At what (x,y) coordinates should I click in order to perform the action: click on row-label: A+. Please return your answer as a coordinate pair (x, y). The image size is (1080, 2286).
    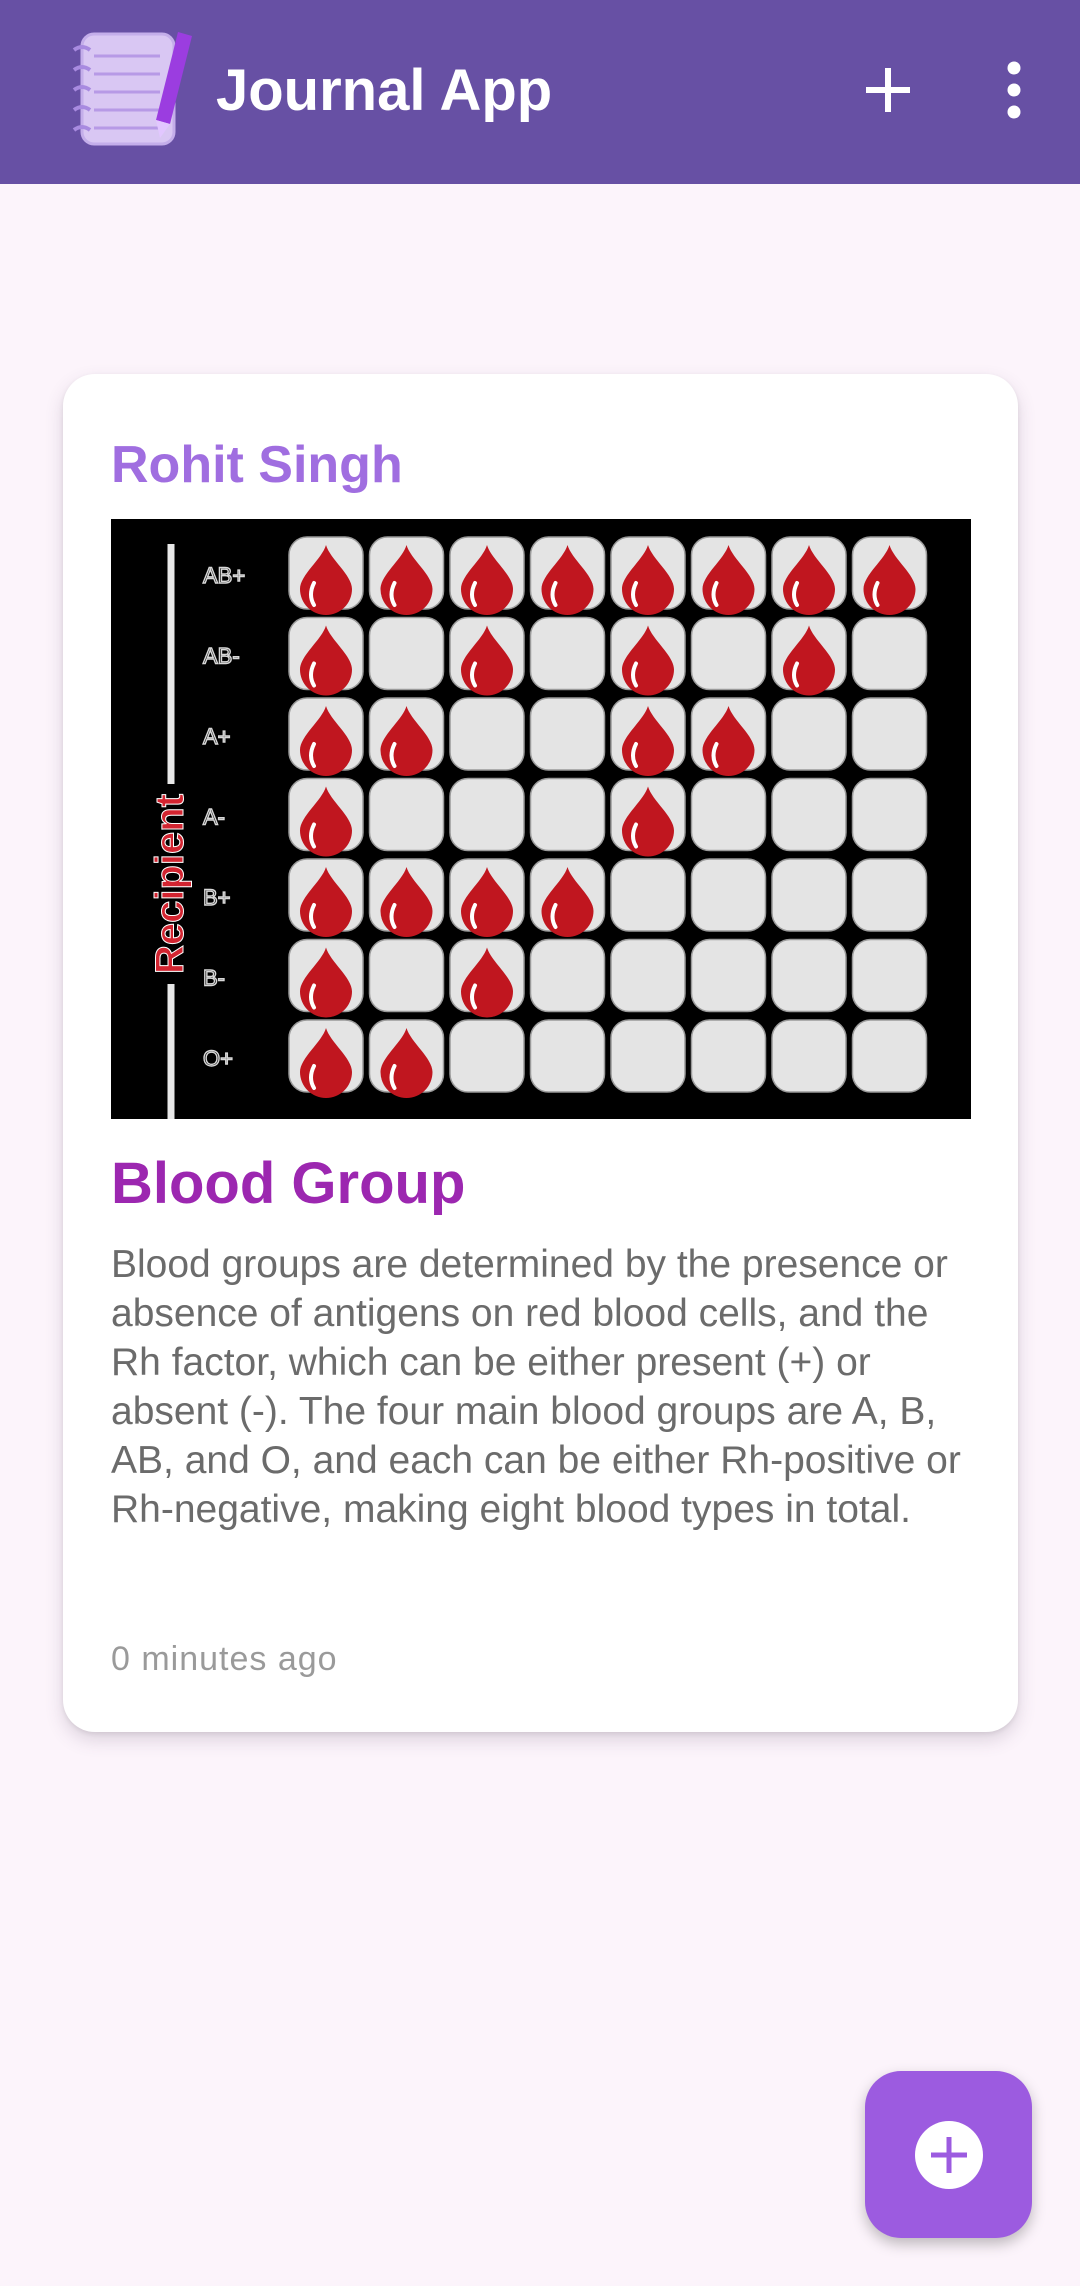
    Looking at the image, I should click on (217, 736).